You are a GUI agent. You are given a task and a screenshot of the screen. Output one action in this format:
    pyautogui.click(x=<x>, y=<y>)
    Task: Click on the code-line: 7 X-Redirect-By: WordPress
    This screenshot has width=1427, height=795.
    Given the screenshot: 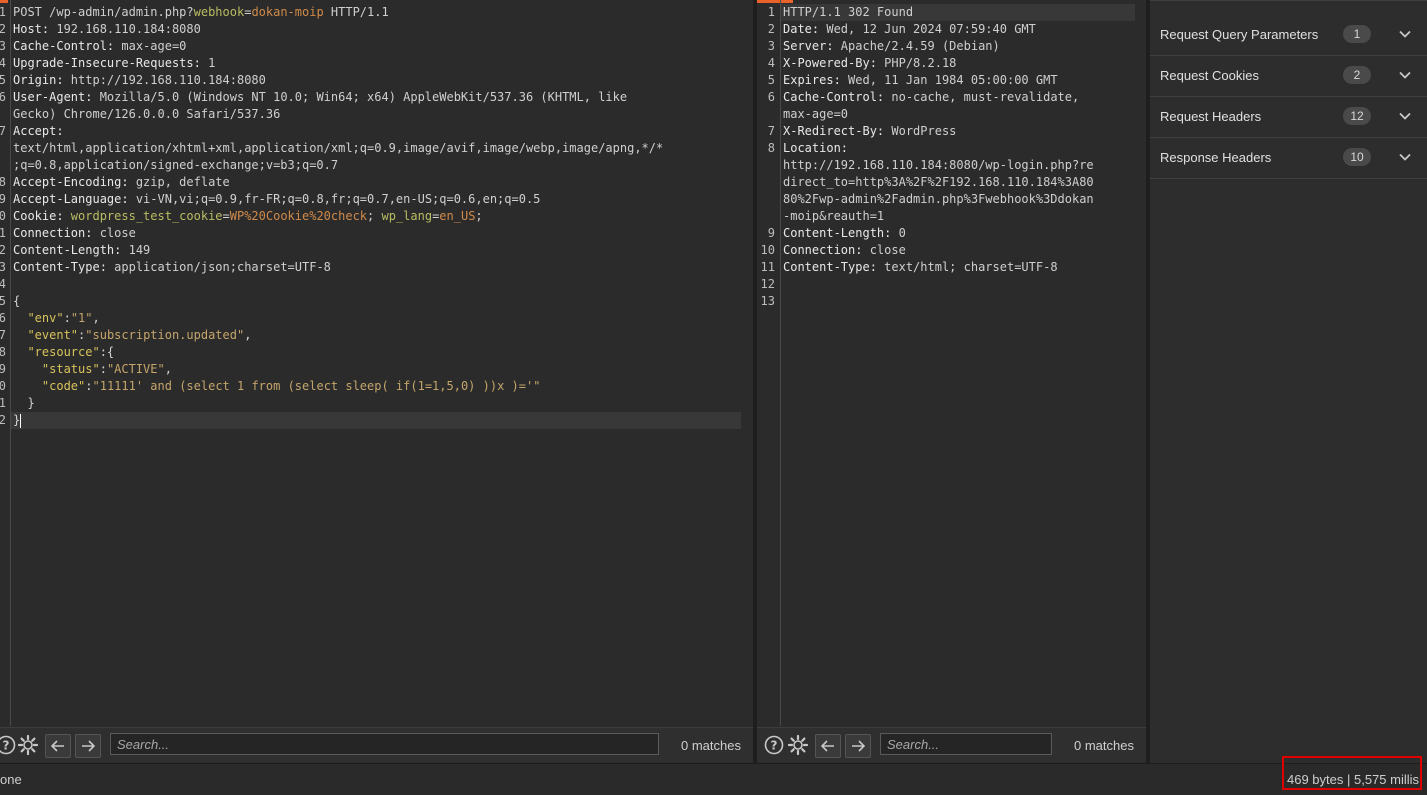 What is the action you would take?
    pyautogui.click(x=951, y=131)
    